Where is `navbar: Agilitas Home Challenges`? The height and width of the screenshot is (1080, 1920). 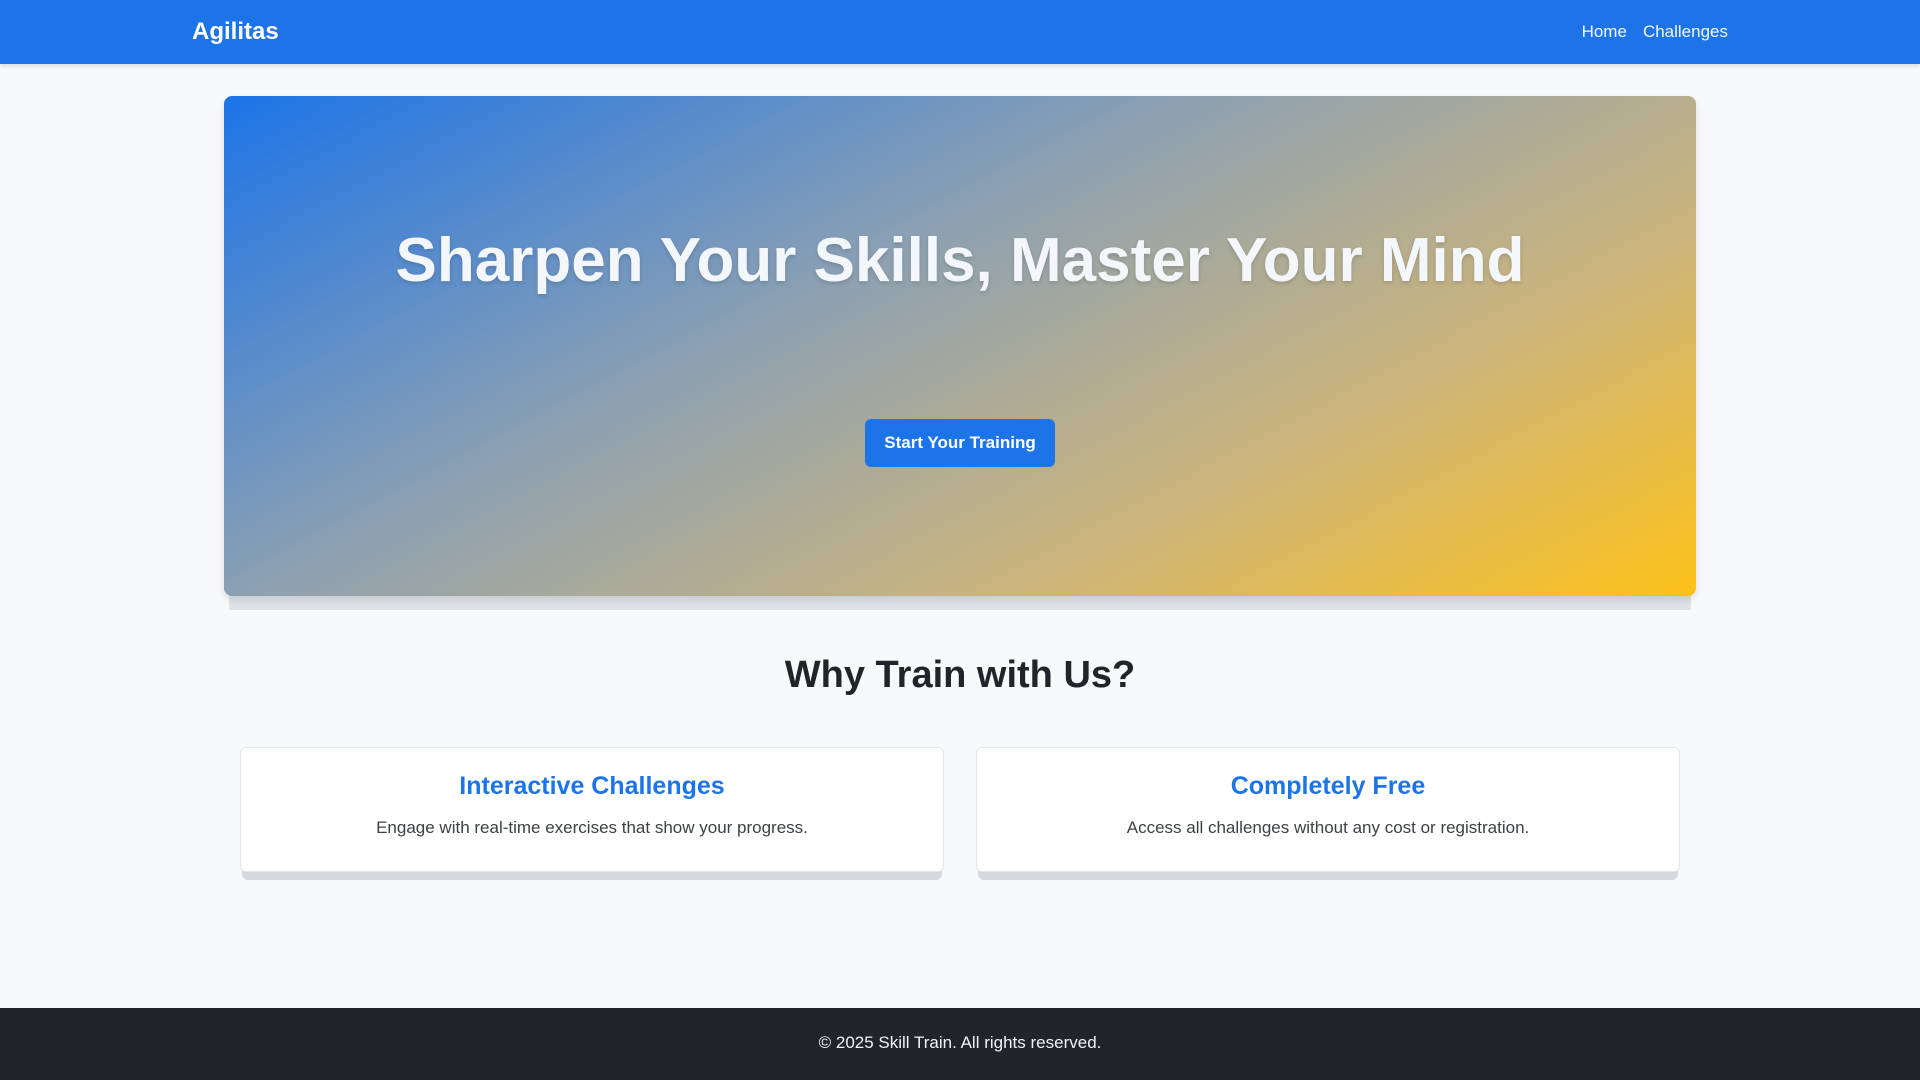
navbar: Agilitas Home Challenges is located at coordinates (960, 32).